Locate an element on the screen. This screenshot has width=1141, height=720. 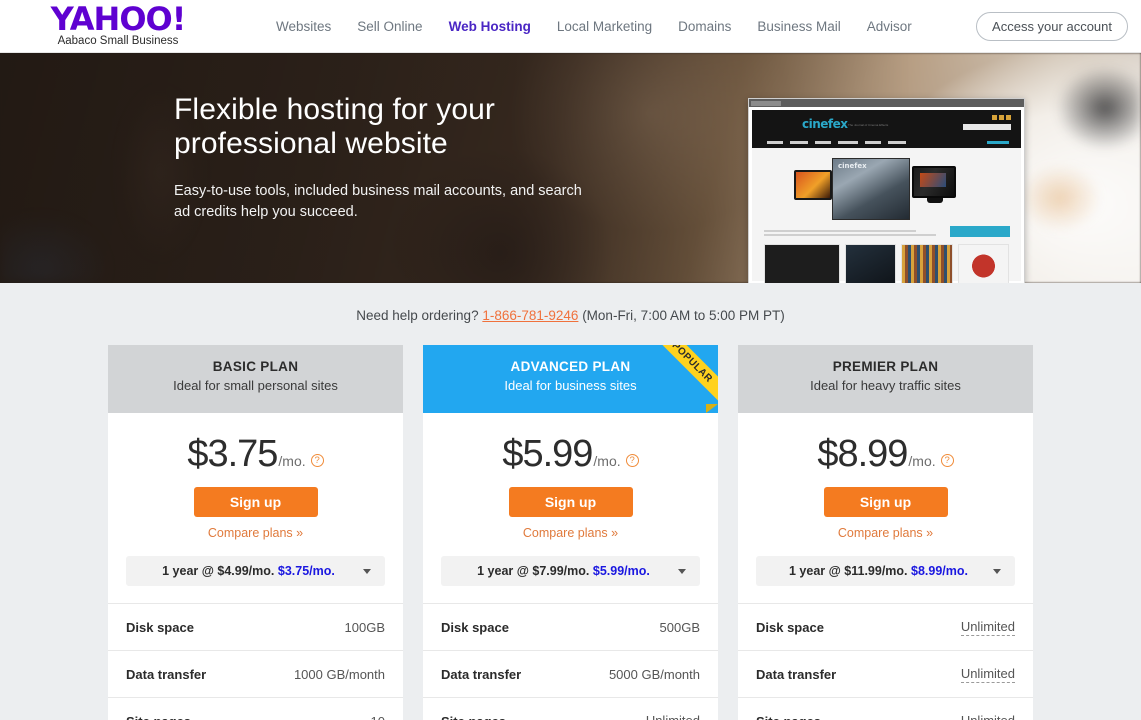
nav-item-sell-online: Sell Online is located at coordinates (389, 26).